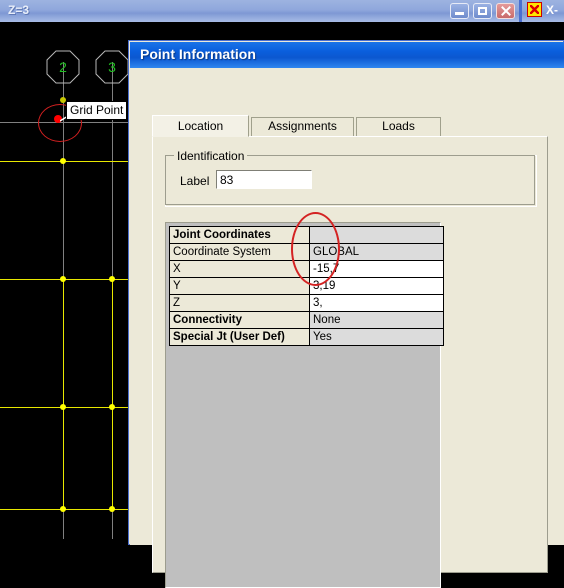 This screenshot has width=564, height=588. Describe the element at coordinates (264, 179) in the screenshot. I see `label-input: 83` at that location.